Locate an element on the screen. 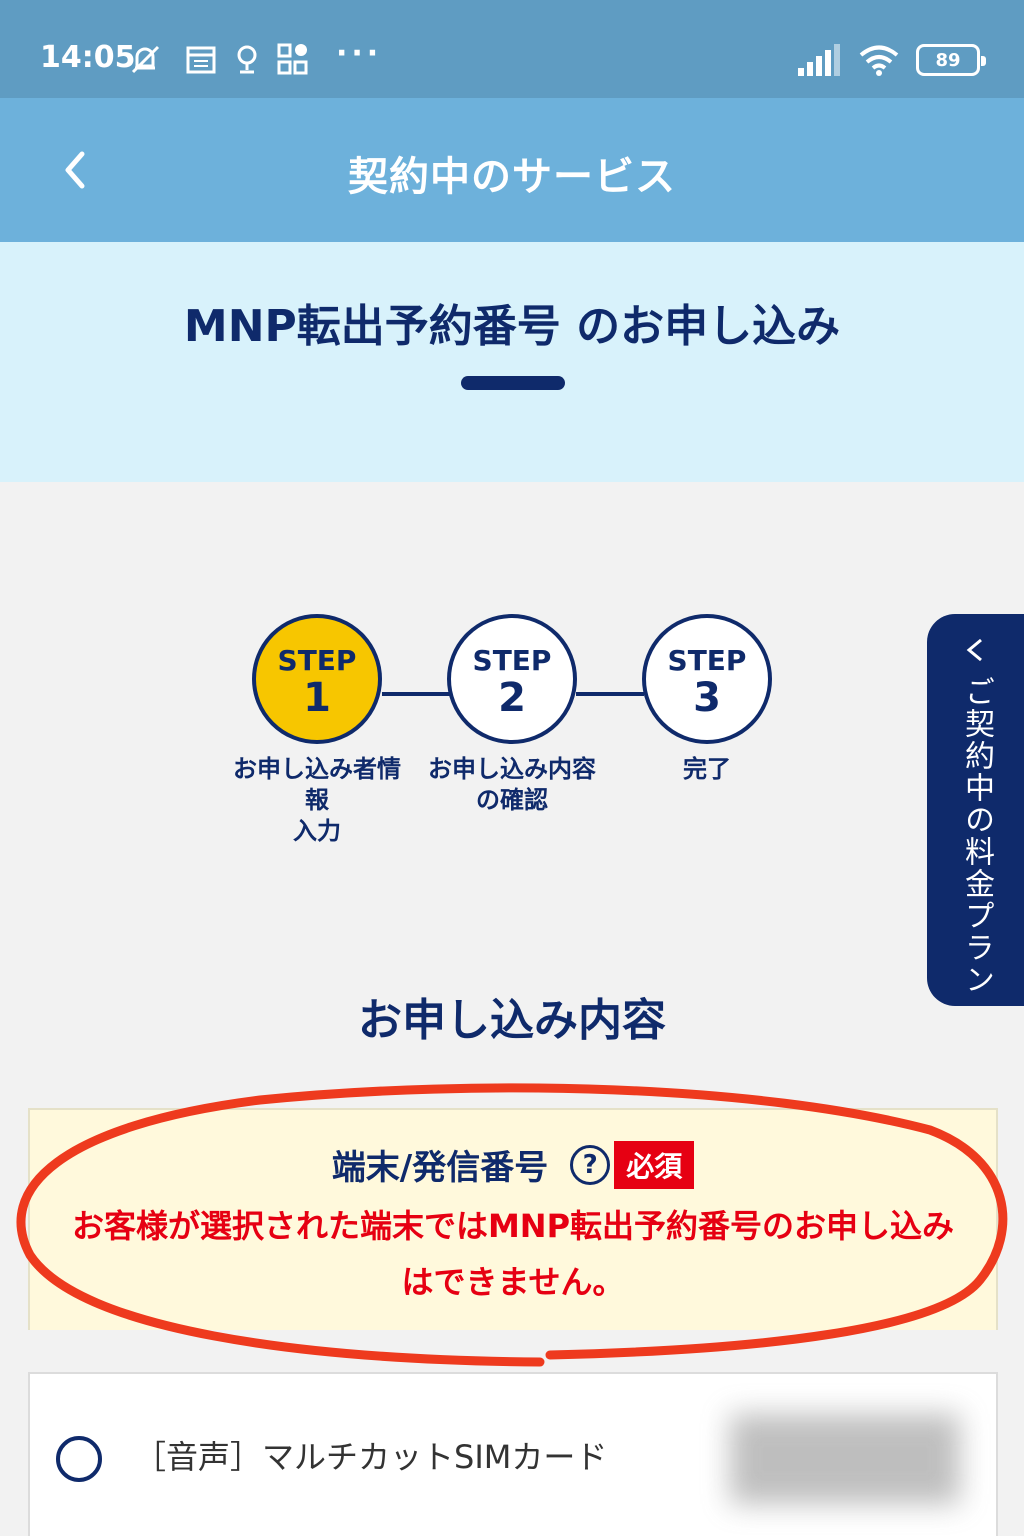 This screenshot has height=1536, width=1024. step-3: STEP 3 is located at coordinates (707, 679).